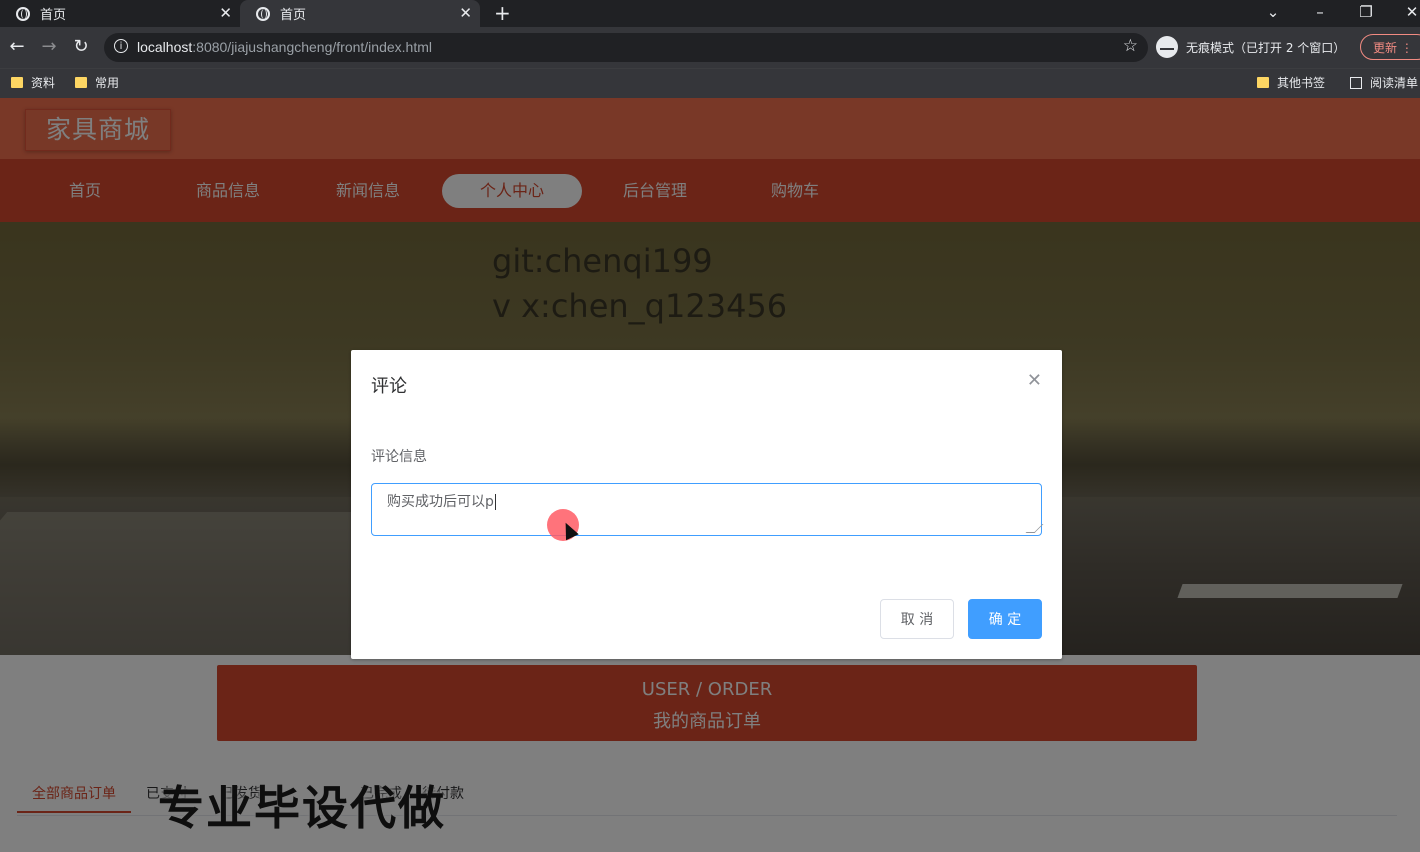  What do you see at coordinates (440, 502) in the screenshot?
I see `comment-text: 购买成功后可以p` at bounding box center [440, 502].